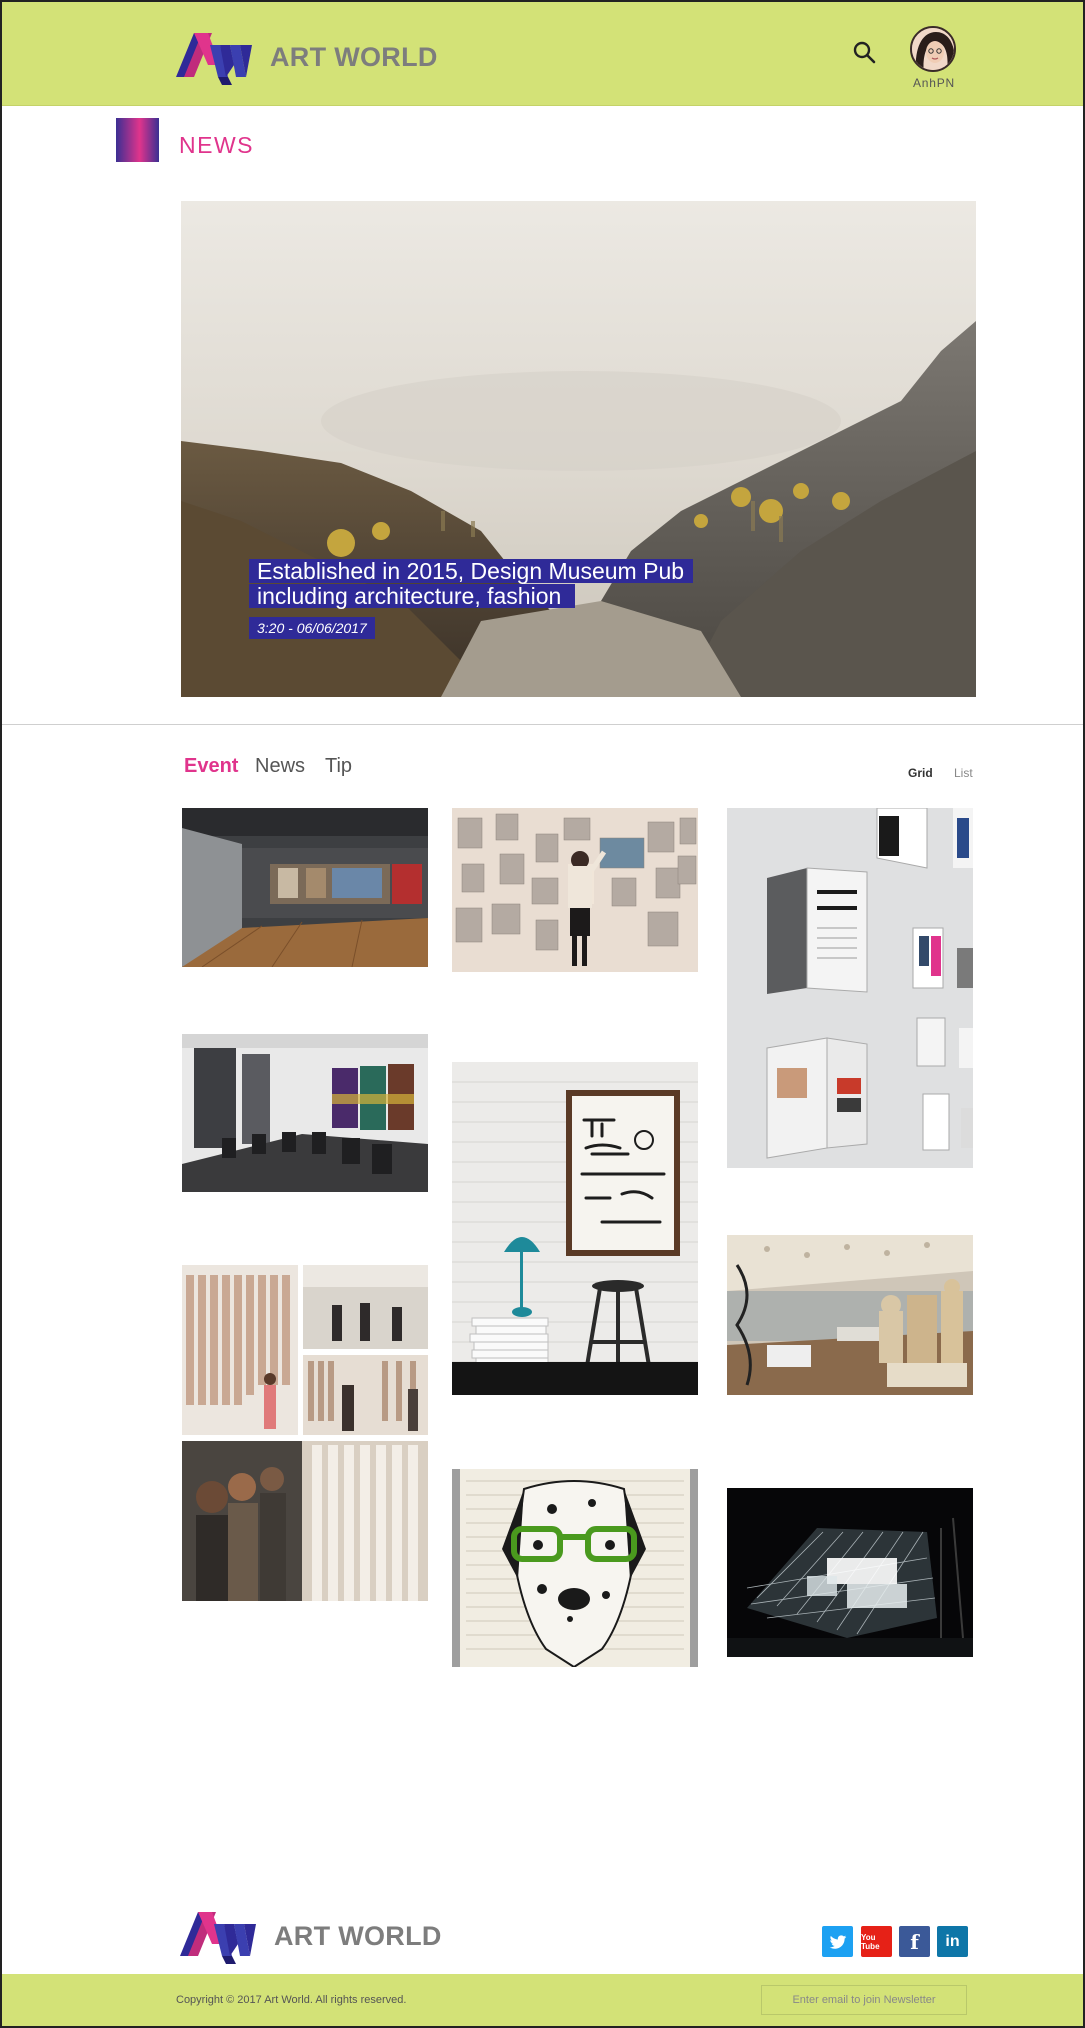  I want to click on gallery-design-exhibition, so click(850, 1315).